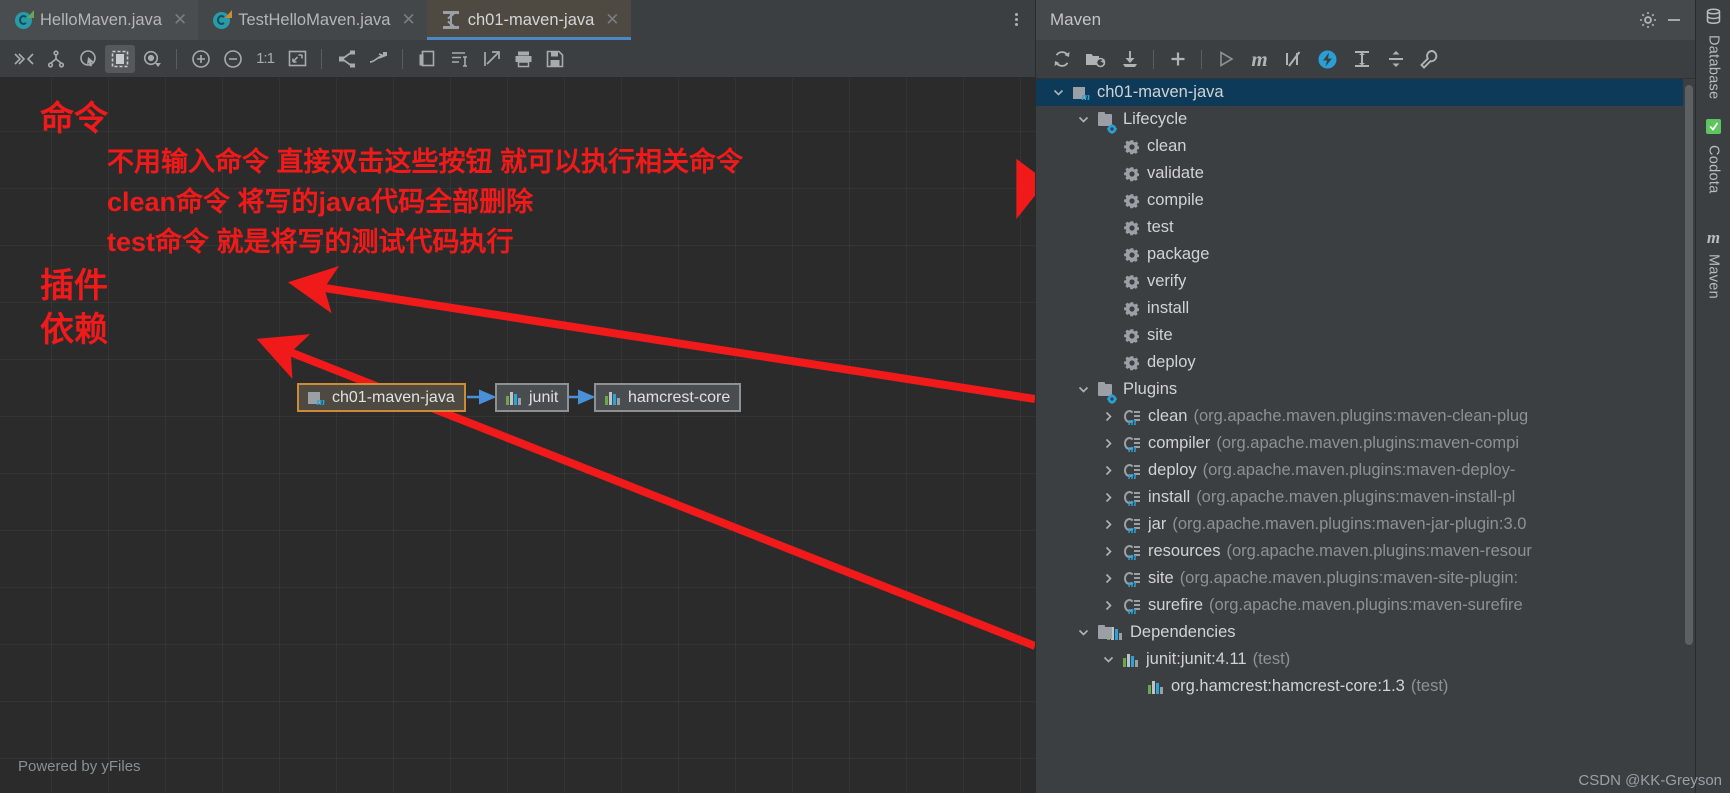 The width and height of the screenshot is (1730, 793). What do you see at coordinates (1361, 59) in the screenshot?
I see `expand-all-icon` at bounding box center [1361, 59].